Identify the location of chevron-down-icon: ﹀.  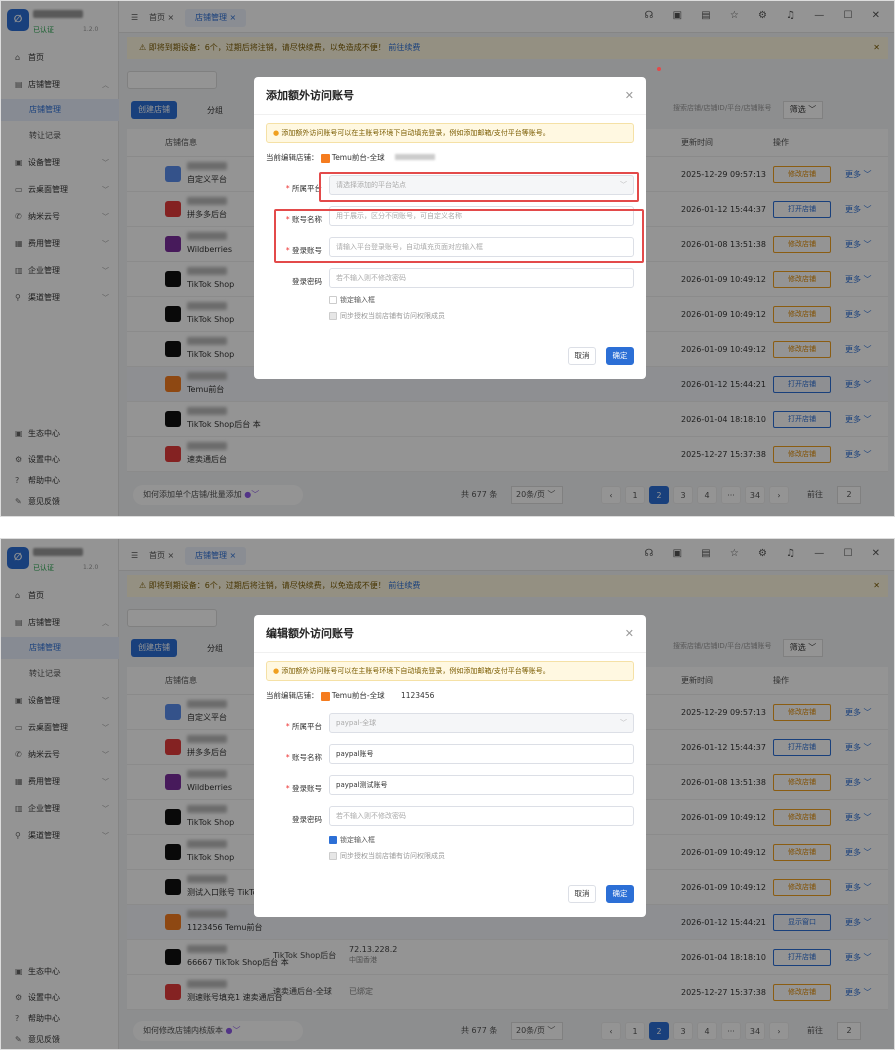
(623, 723).